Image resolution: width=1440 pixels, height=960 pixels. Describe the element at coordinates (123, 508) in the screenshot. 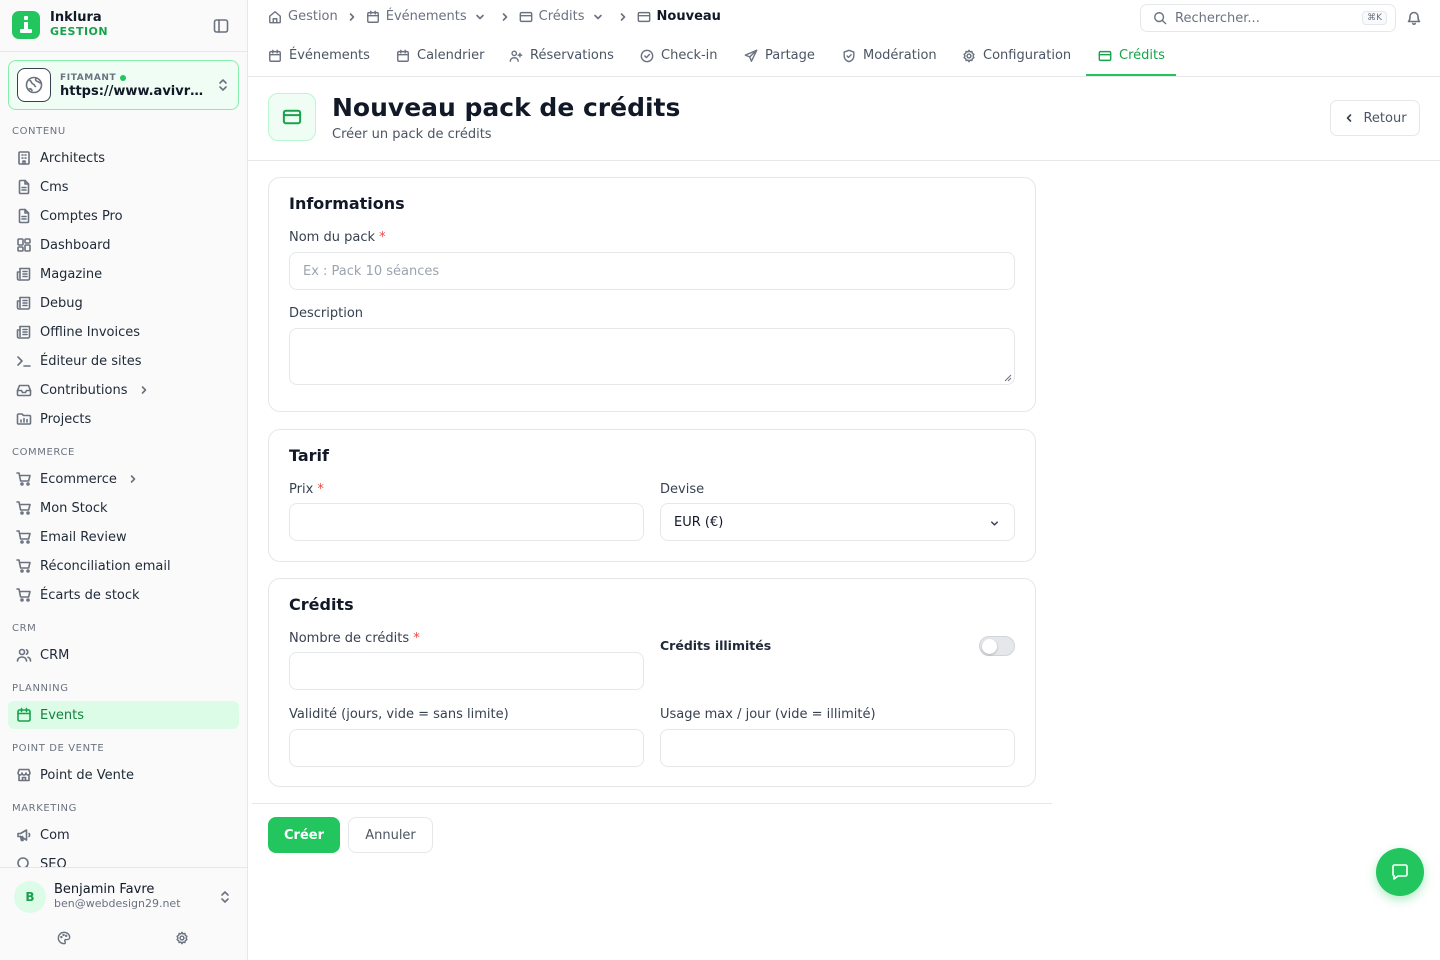

I see `sidebar-item-mon-stock: Mon Stock` at that location.